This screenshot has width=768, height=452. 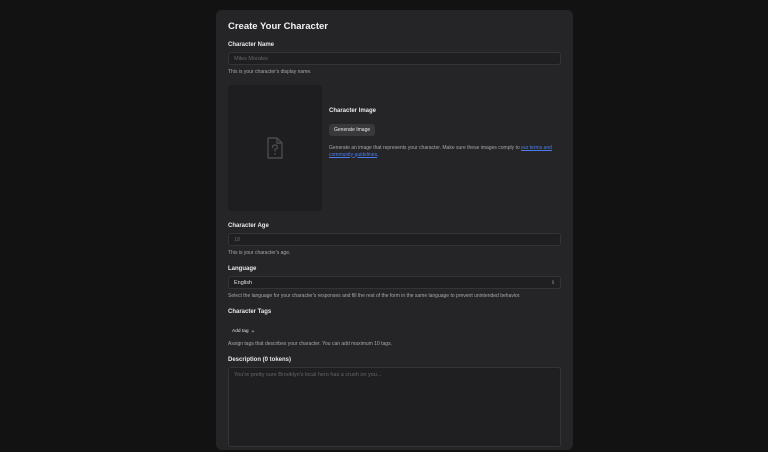 What do you see at coordinates (378, 154) in the screenshot?
I see `character-image-help-suffix: .` at bounding box center [378, 154].